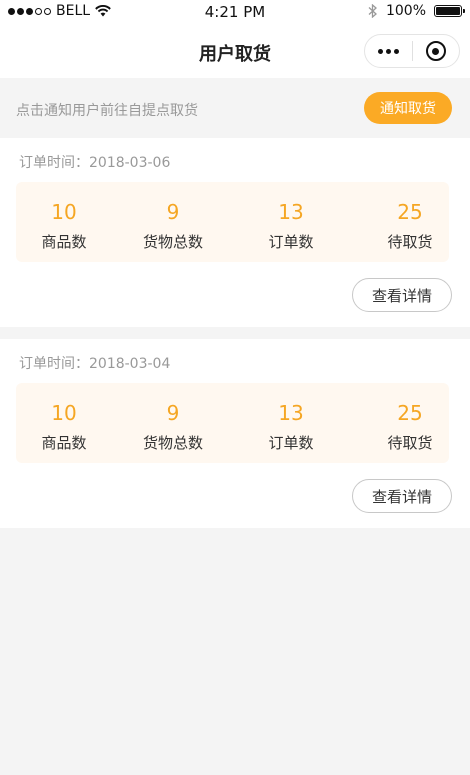 Image resolution: width=470 pixels, height=775 pixels. Describe the element at coordinates (235, 51) in the screenshot. I see `nav-bar: 用户取货` at that location.